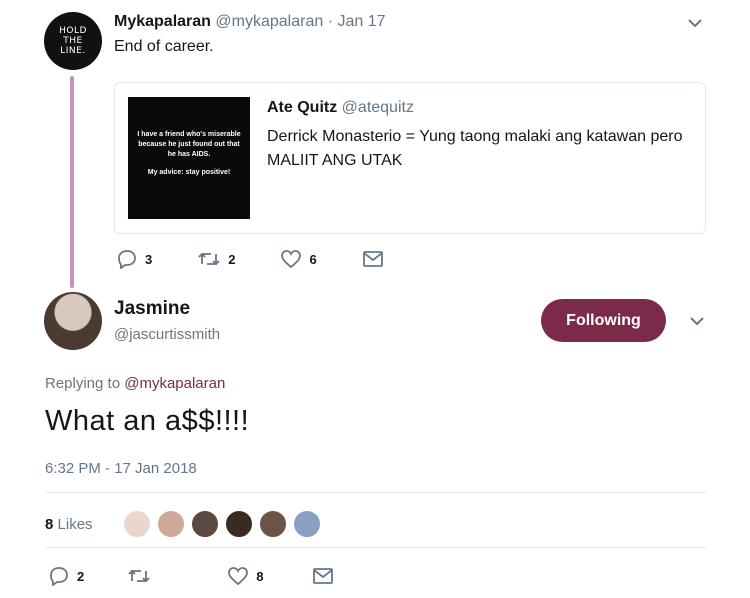  What do you see at coordinates (277, 259) in the screenshot?
I see `parent-actions: 3 2 6` at bounding box center [277, 259].